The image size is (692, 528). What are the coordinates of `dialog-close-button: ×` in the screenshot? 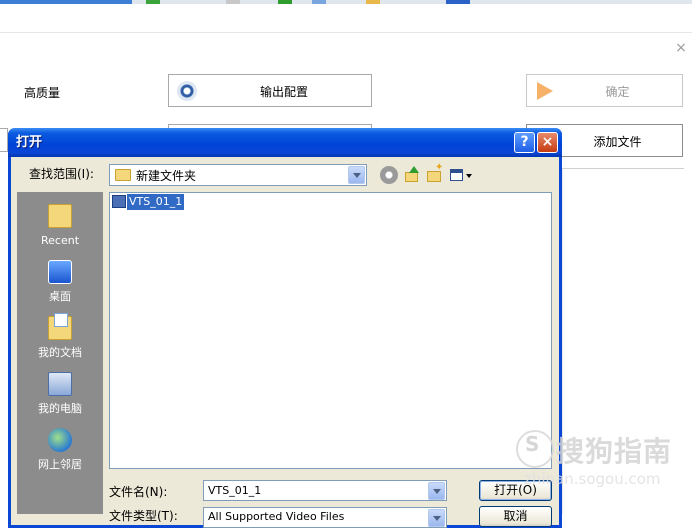 It's located at (547, 142).